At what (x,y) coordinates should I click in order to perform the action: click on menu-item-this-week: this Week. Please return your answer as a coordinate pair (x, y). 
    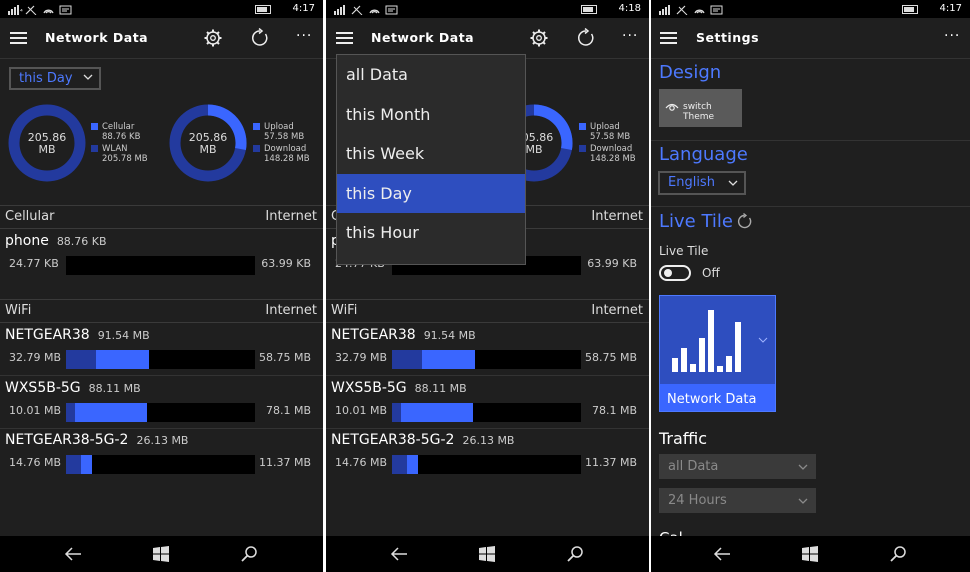
    Looking at the image, I should click on (431, 154).